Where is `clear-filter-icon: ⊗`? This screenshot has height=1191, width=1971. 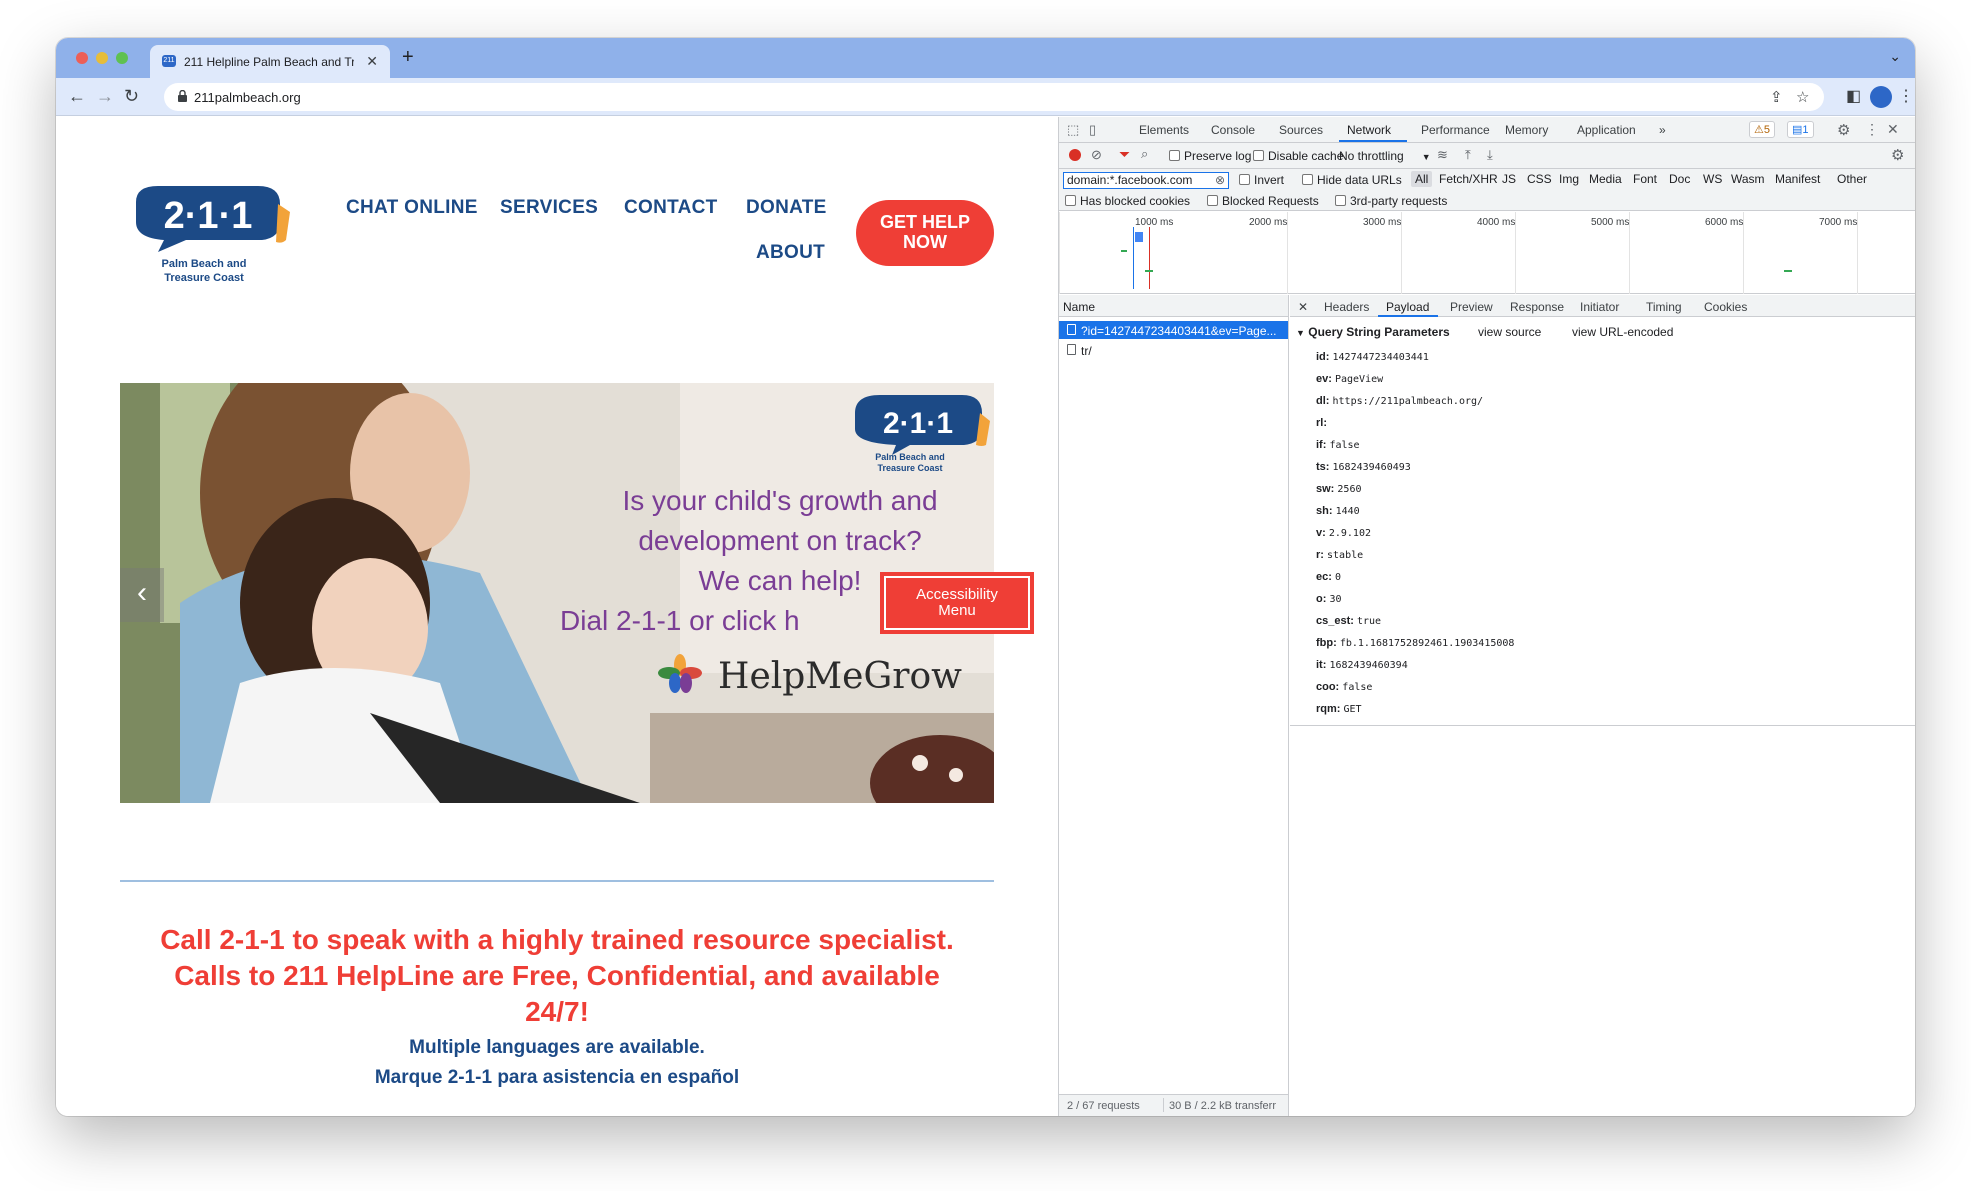 clear-filter-icon: ⊗ is located at coordinates (1220, 180).